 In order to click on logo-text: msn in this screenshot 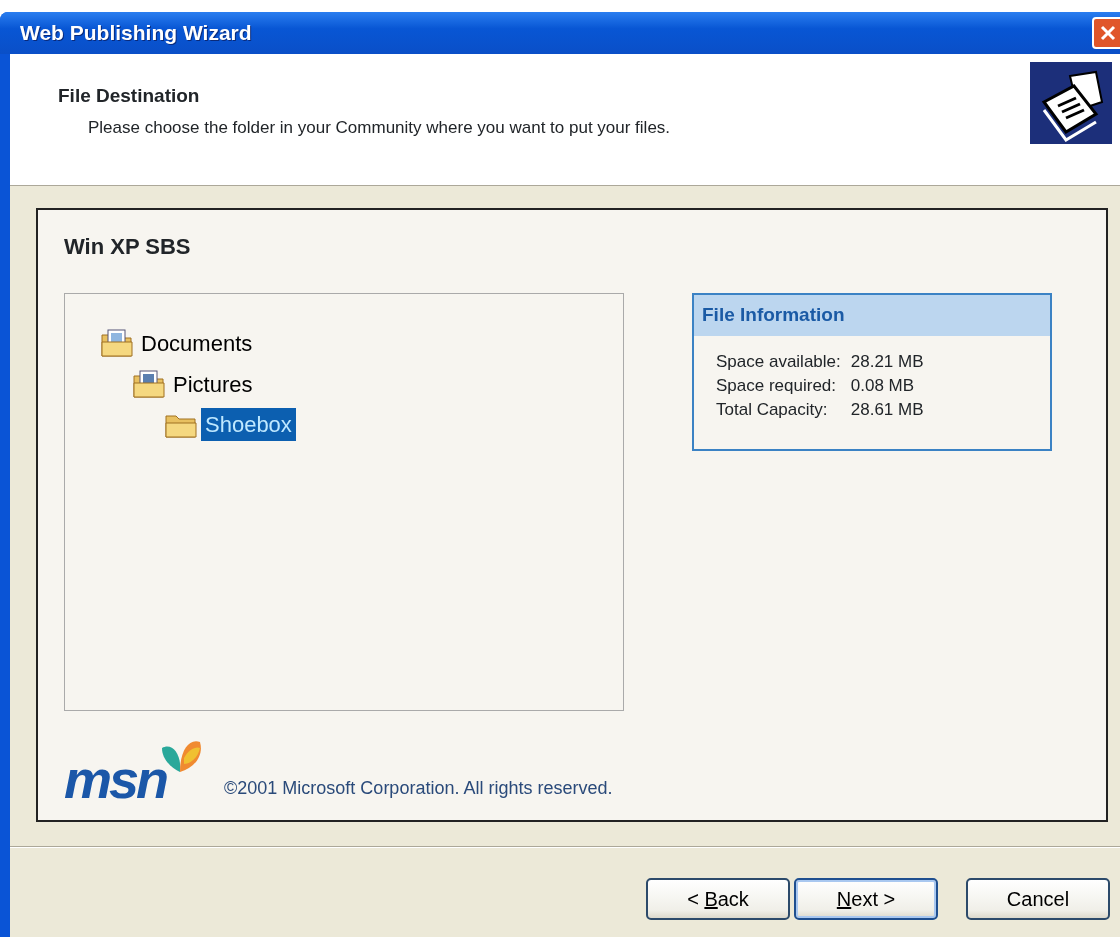, I will do `click(115, 779)`.